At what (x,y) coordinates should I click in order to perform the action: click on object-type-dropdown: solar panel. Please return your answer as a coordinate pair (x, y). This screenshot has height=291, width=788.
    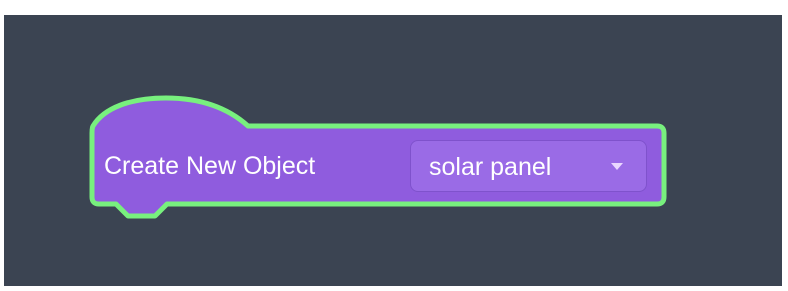
    Looking at the image, I should click on (528, 166).